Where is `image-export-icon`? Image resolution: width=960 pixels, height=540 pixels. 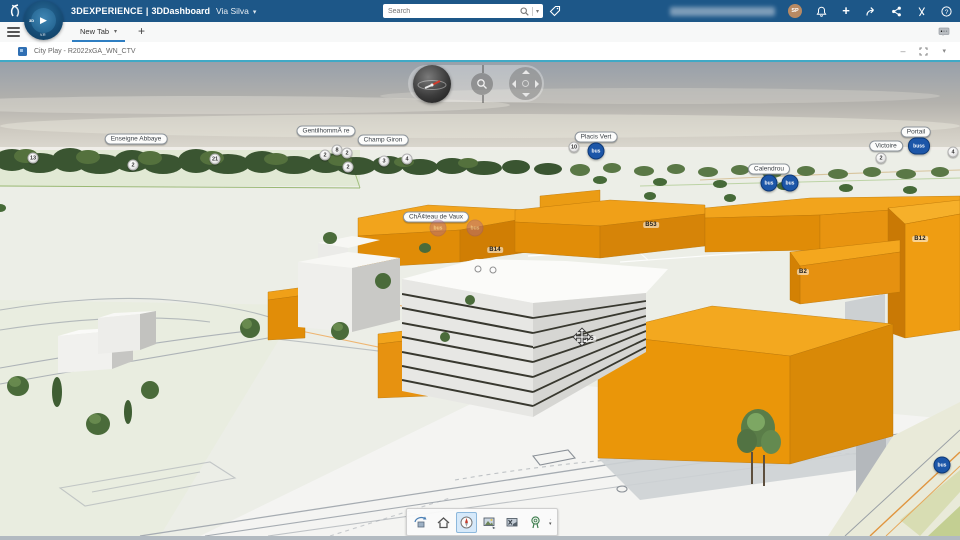
image-export-icon is located at coordinates (512, 521).